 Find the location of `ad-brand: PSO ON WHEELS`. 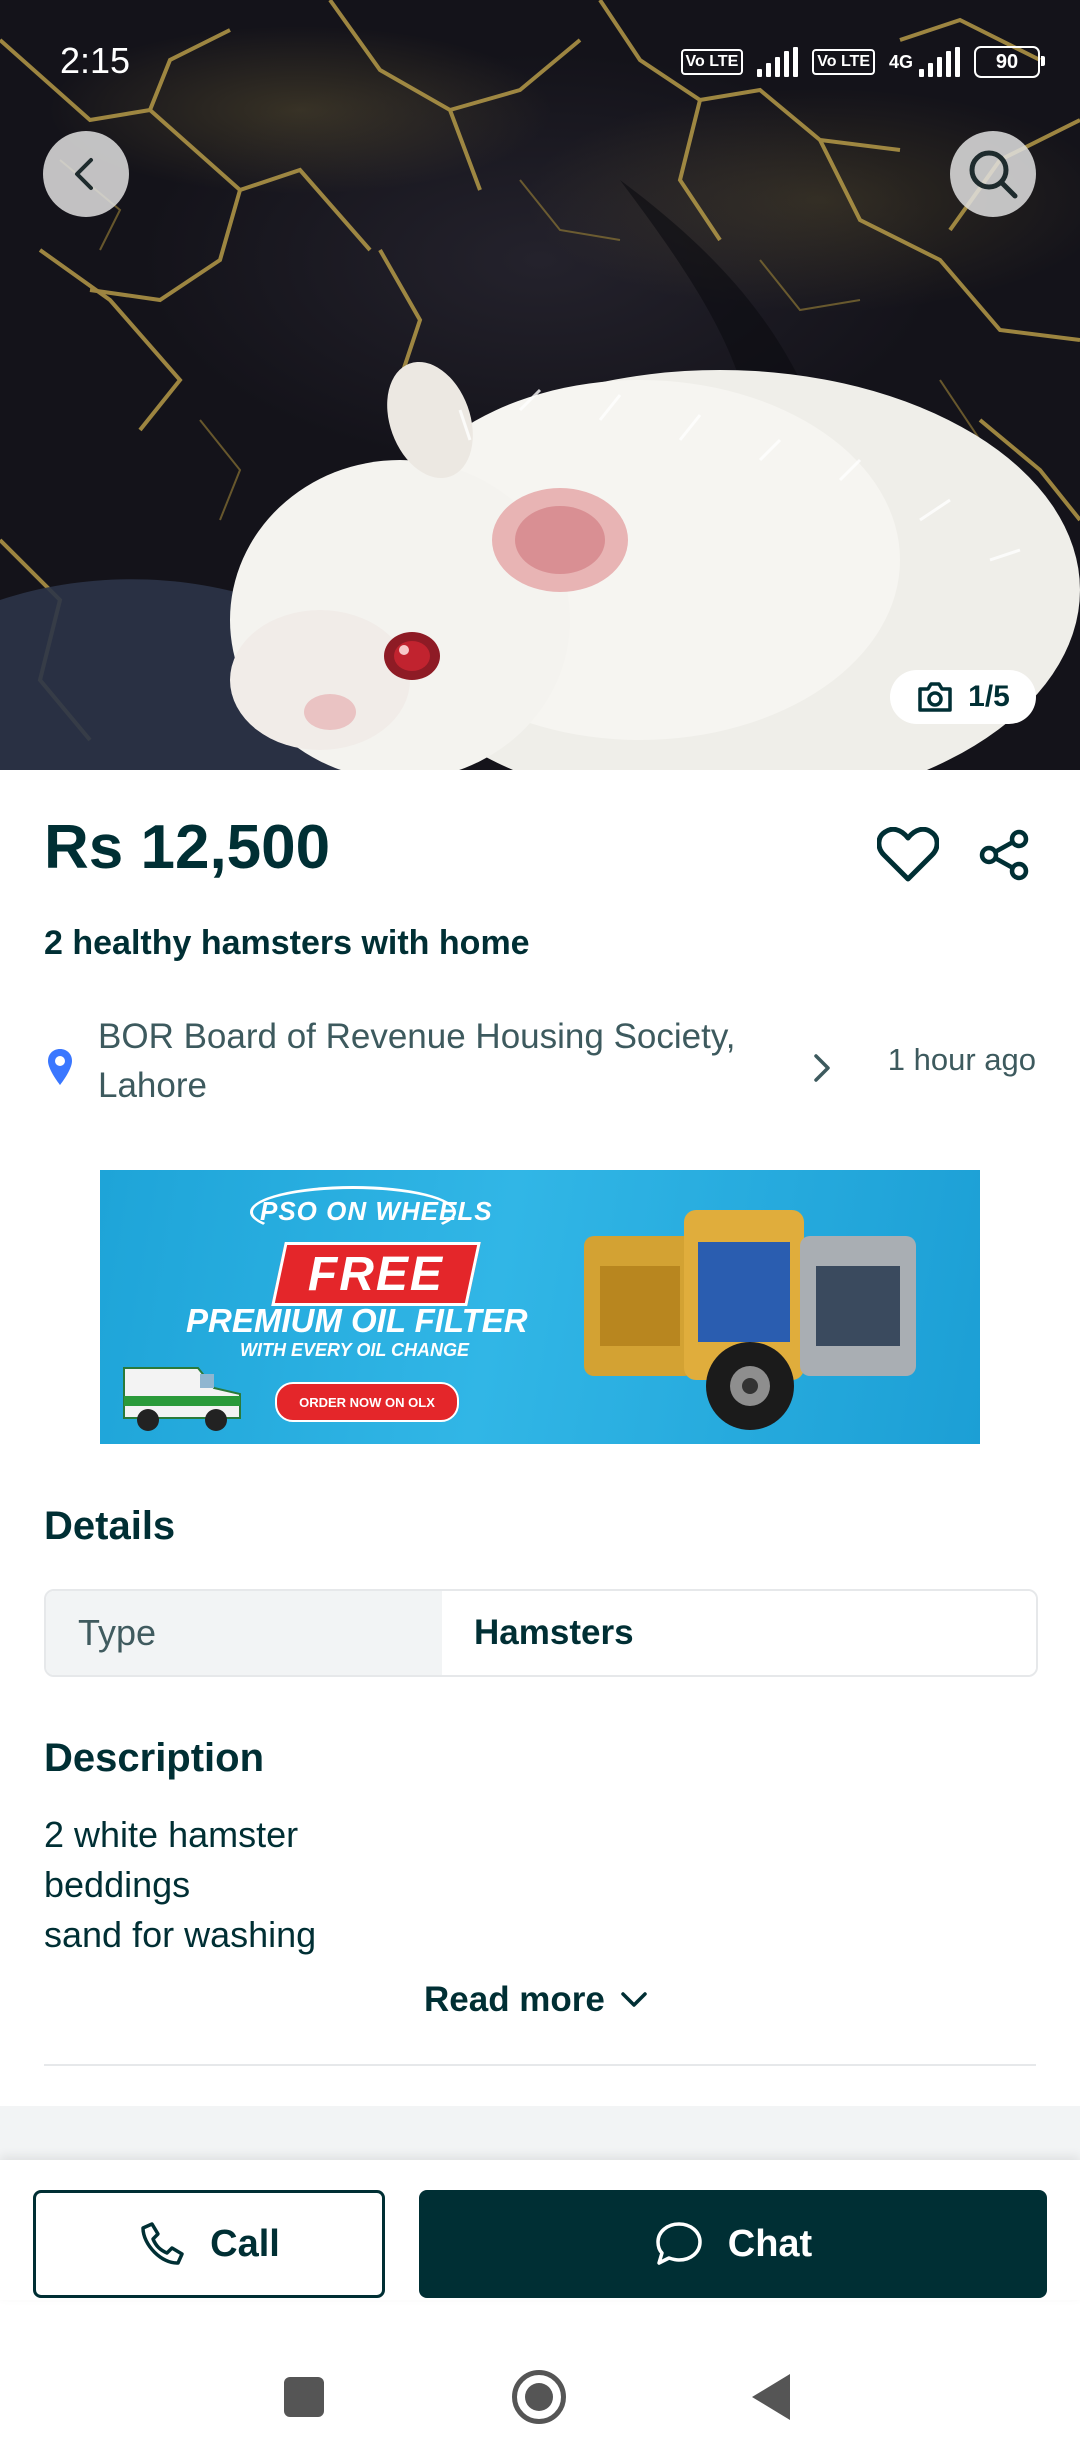

ad-brand: PSO ON WHEELS is located at coordinates (376, 1211).